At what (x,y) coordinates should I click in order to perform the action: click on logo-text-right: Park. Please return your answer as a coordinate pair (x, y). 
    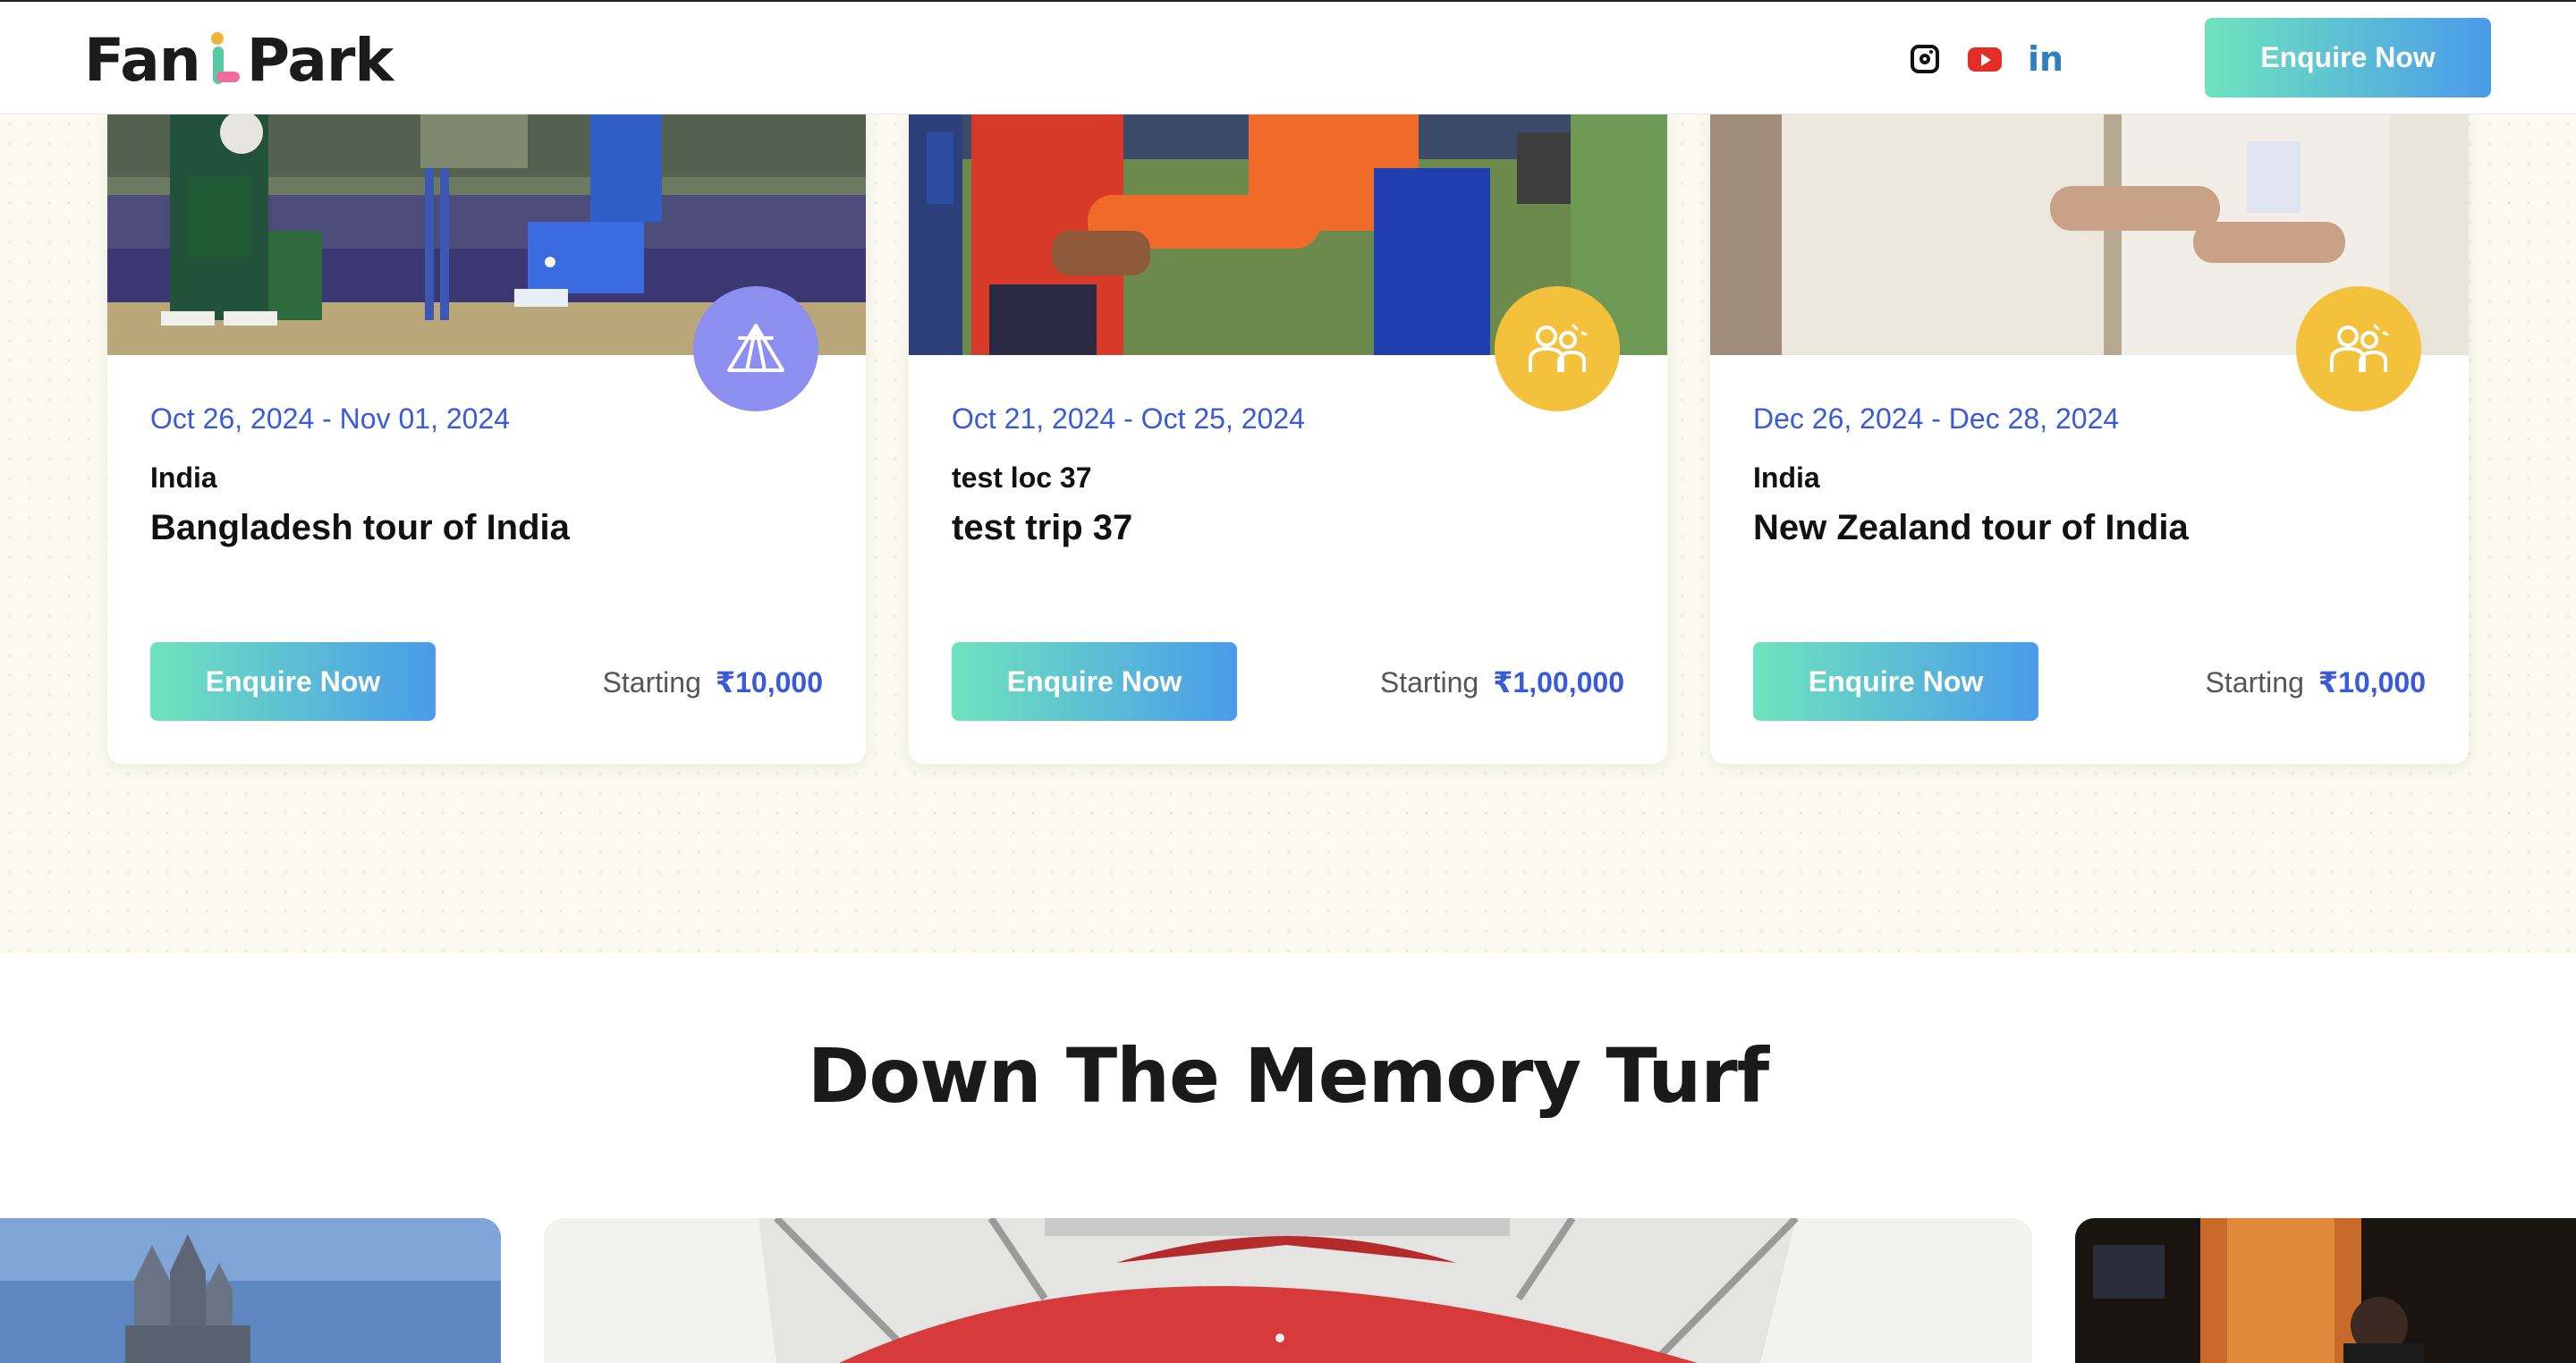
    Looking at the image, I should click on (320, 60).